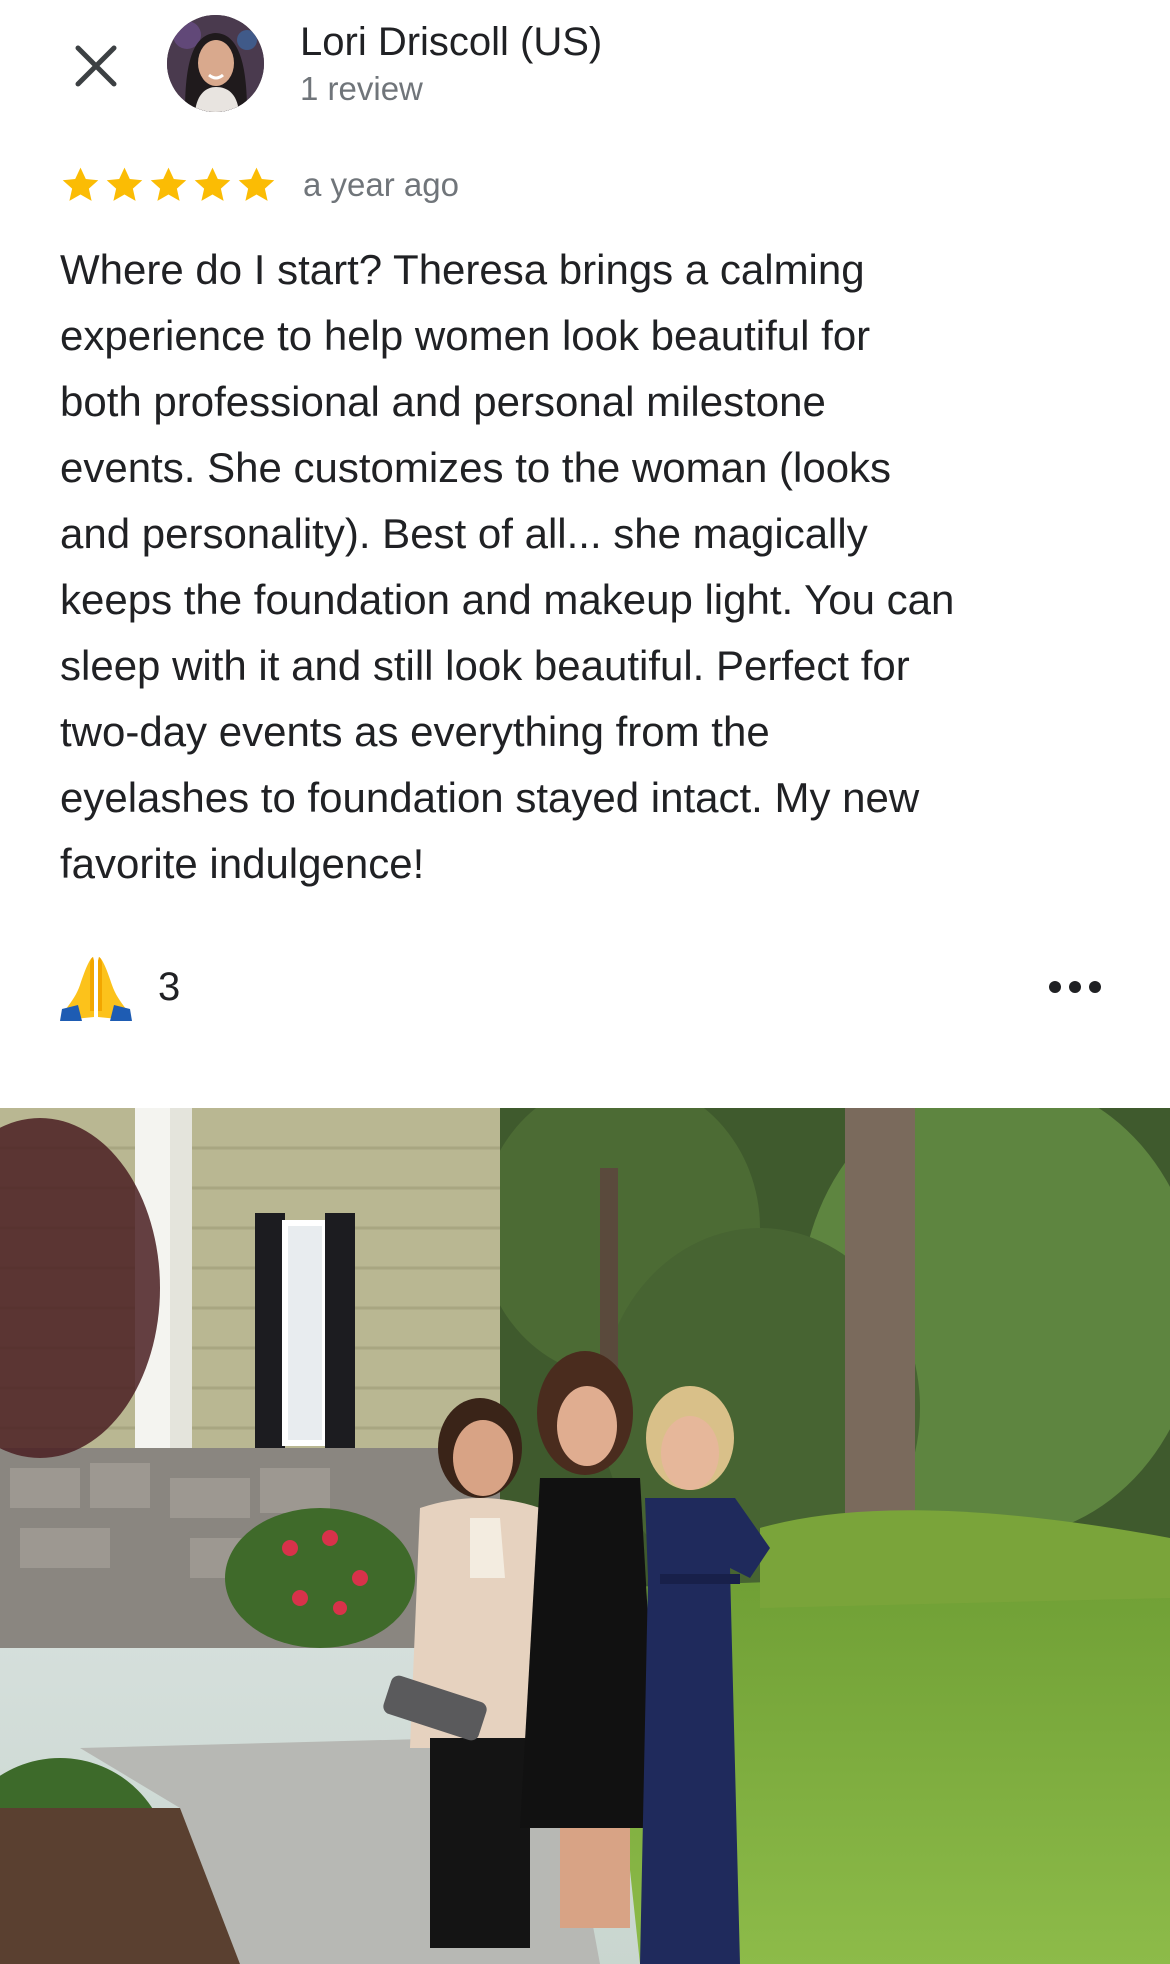  I want to click on rating-row: a year ago, so click(259, 185).